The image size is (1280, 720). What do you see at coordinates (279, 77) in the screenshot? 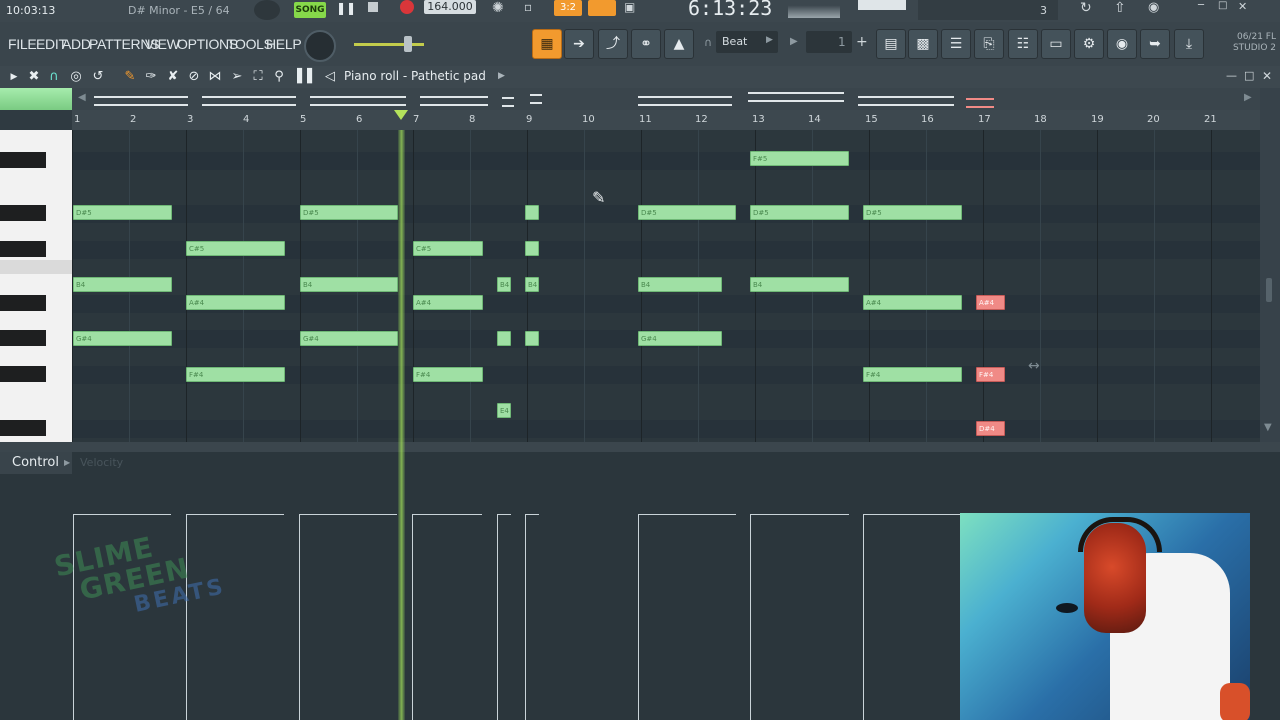
I see `zoom-tool-icon: ⚲` at bounding box center [279, 77].